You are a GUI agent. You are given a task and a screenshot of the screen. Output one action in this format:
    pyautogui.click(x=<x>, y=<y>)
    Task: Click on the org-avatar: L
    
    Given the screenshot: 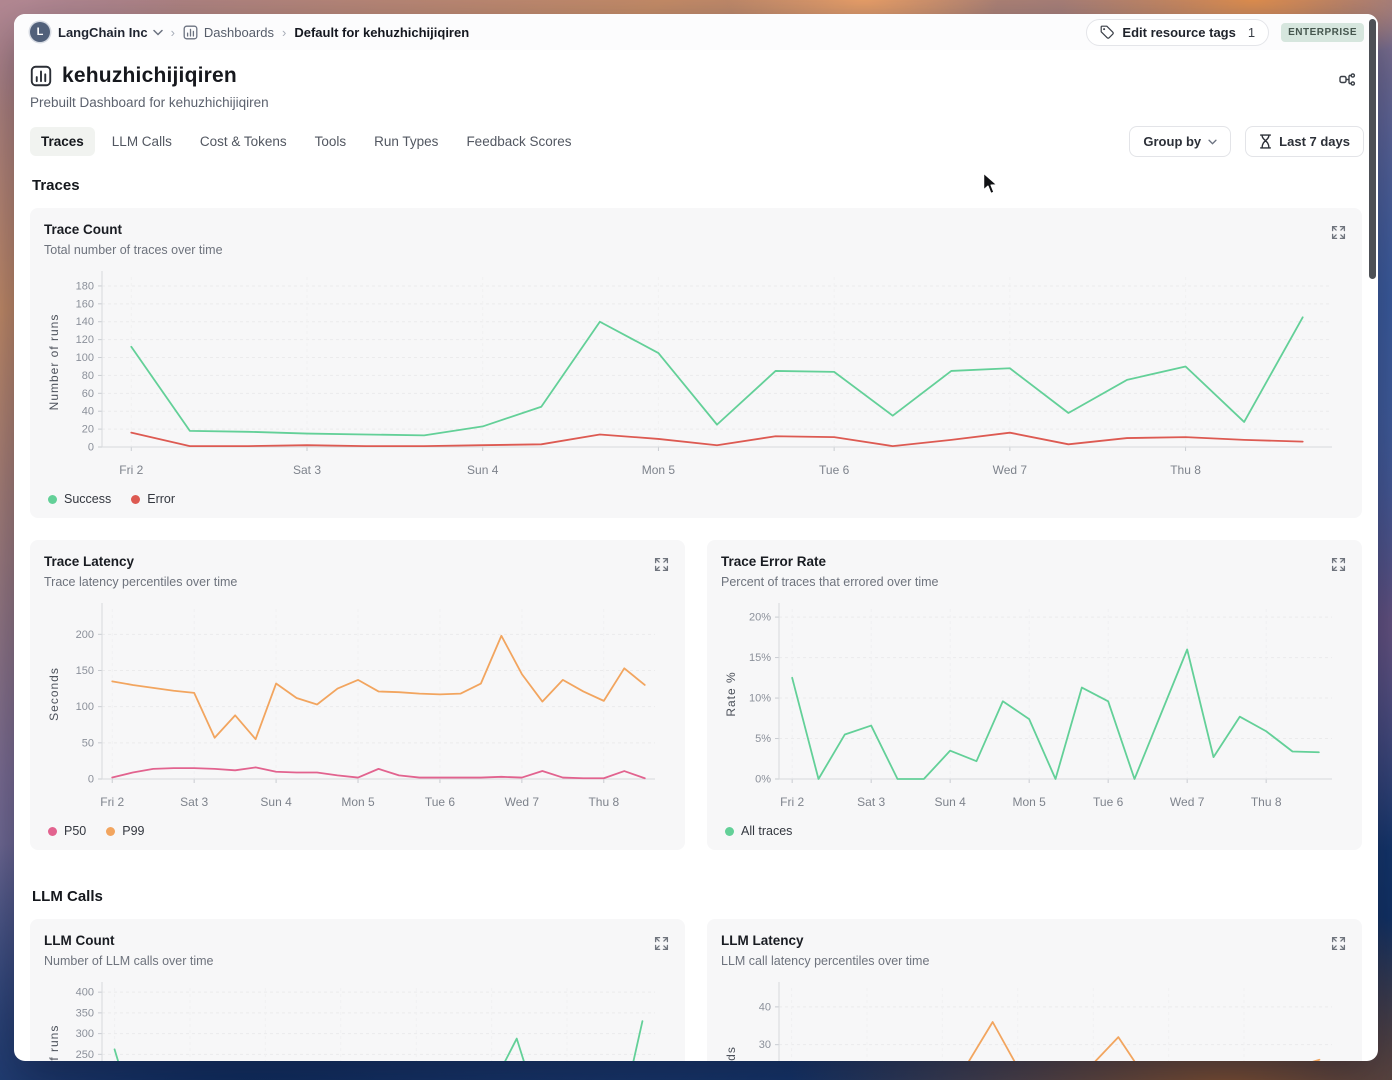 What is the action you would take?
    pyautogui.click(x=40, y=32)
    